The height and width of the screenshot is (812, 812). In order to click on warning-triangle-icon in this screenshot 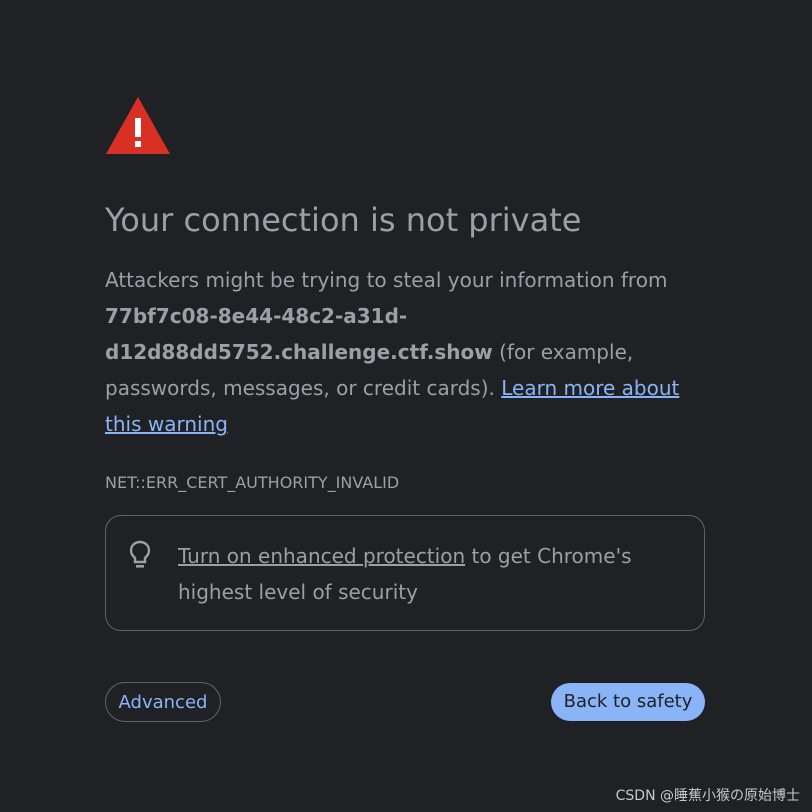, I will do `click(138, 125)`.